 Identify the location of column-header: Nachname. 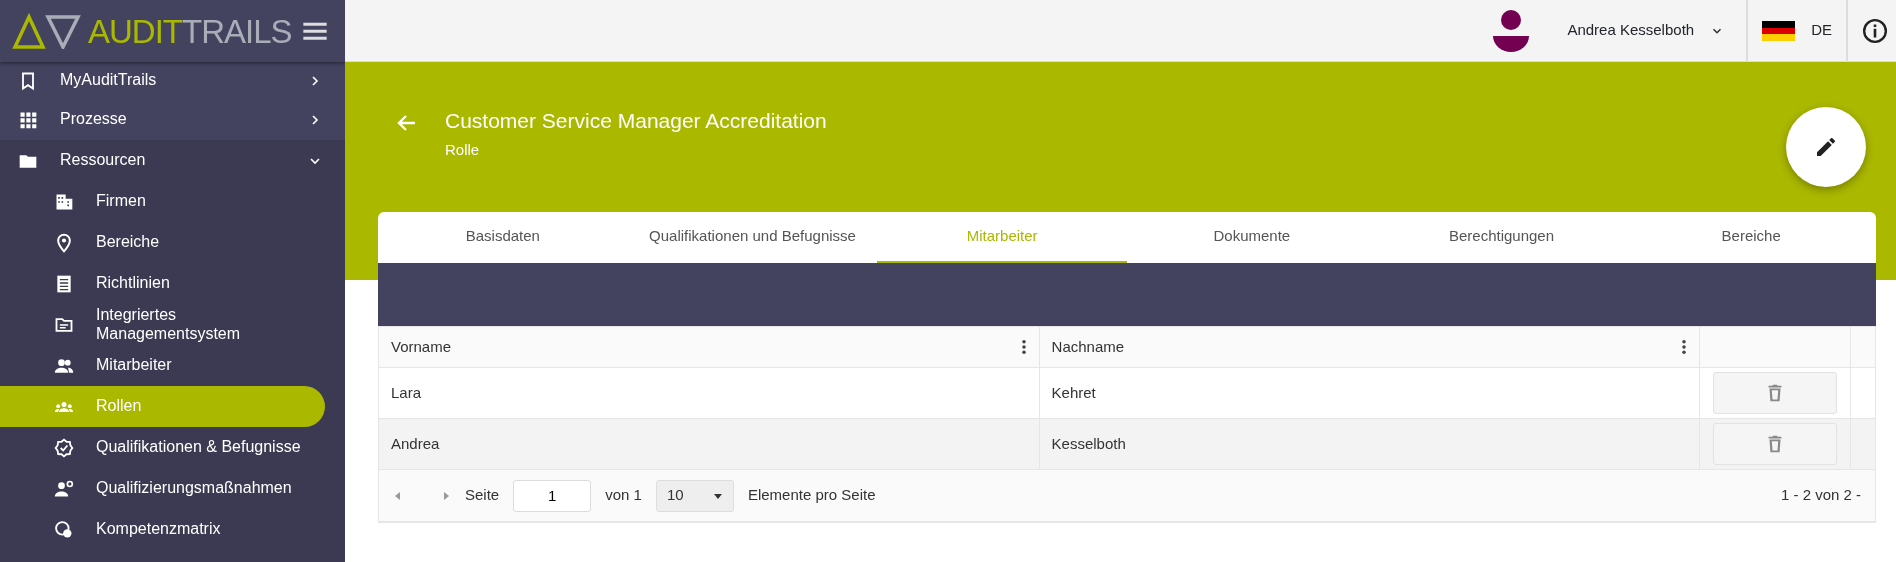
(1370, 347).